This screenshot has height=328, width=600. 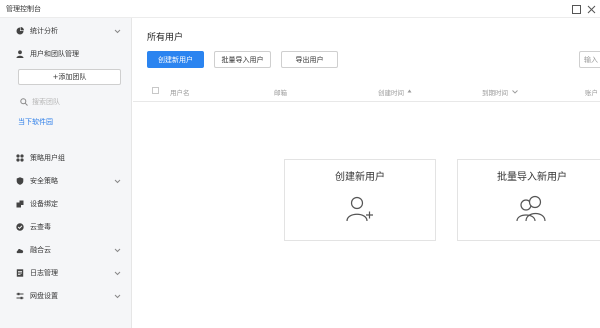 What do you see at coordinates (591, 93) in the screenshot?
I see `column-account: 账户` at bounding box center [591, 93].